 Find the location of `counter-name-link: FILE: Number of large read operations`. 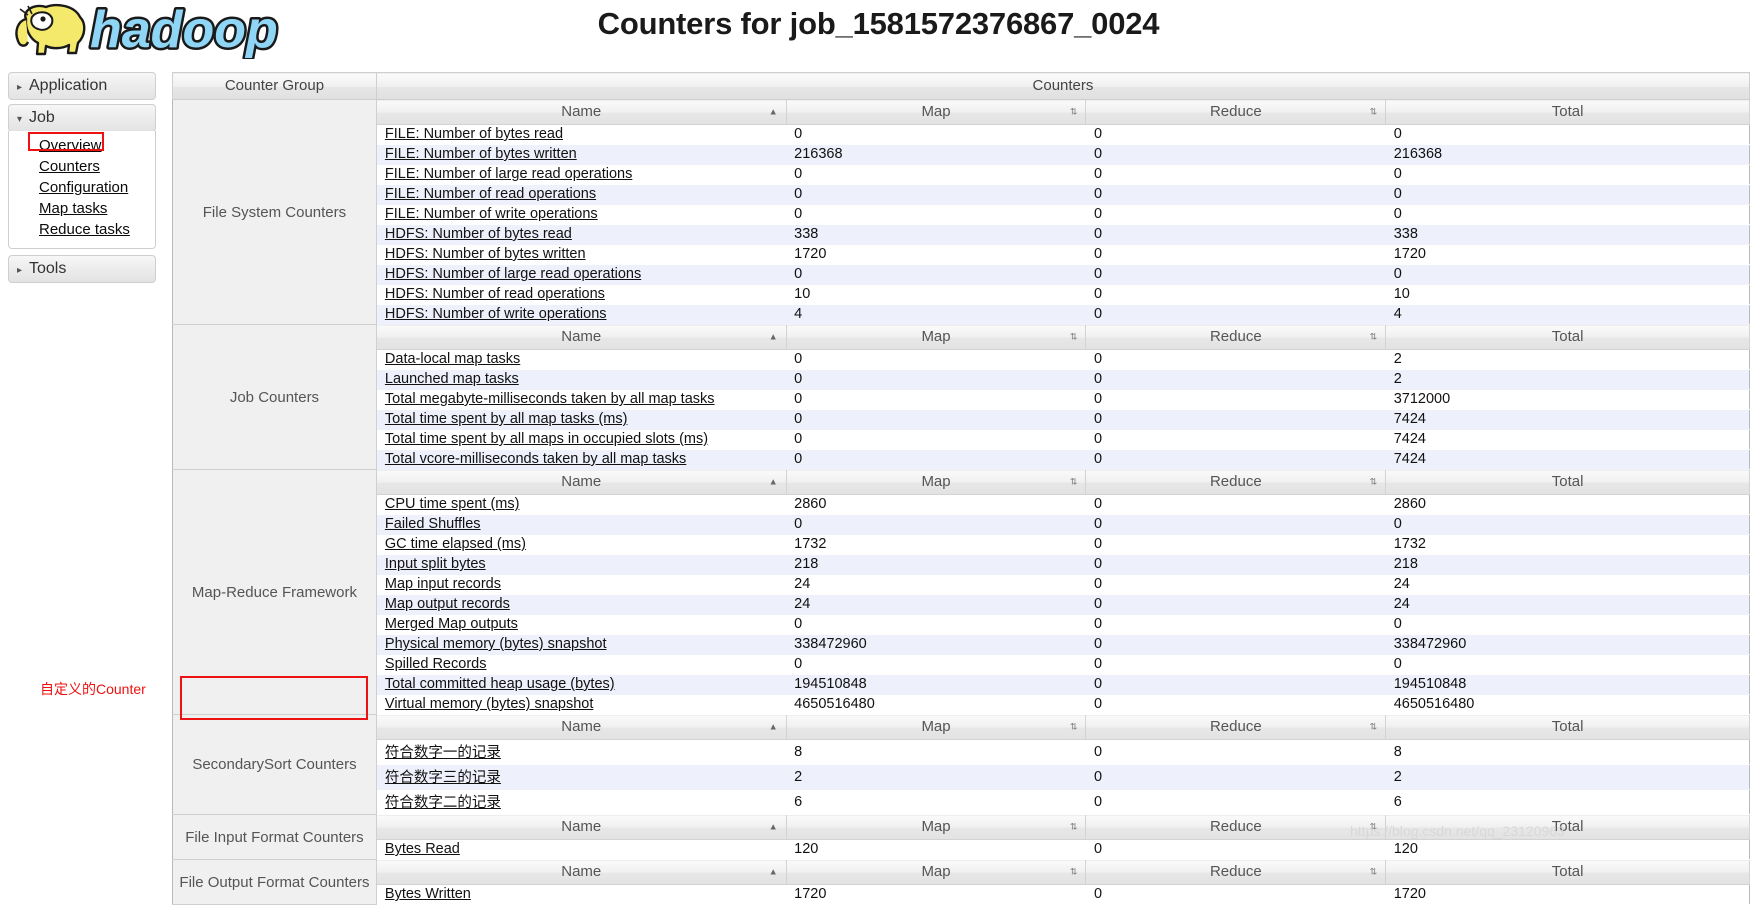

counter-name-link: FILE: Number of large read operations is located at coordinates (508, 174).